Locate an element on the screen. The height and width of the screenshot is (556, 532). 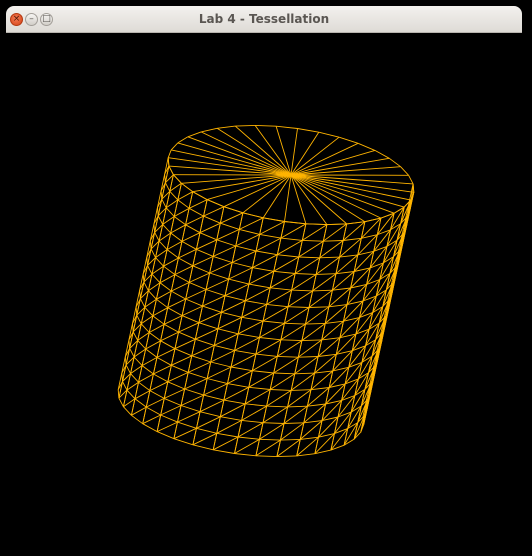
minimize-button: – is located at coordinates (31, 19).